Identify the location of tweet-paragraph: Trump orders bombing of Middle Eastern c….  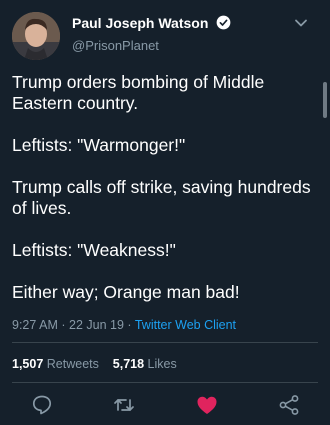
(138, 92).